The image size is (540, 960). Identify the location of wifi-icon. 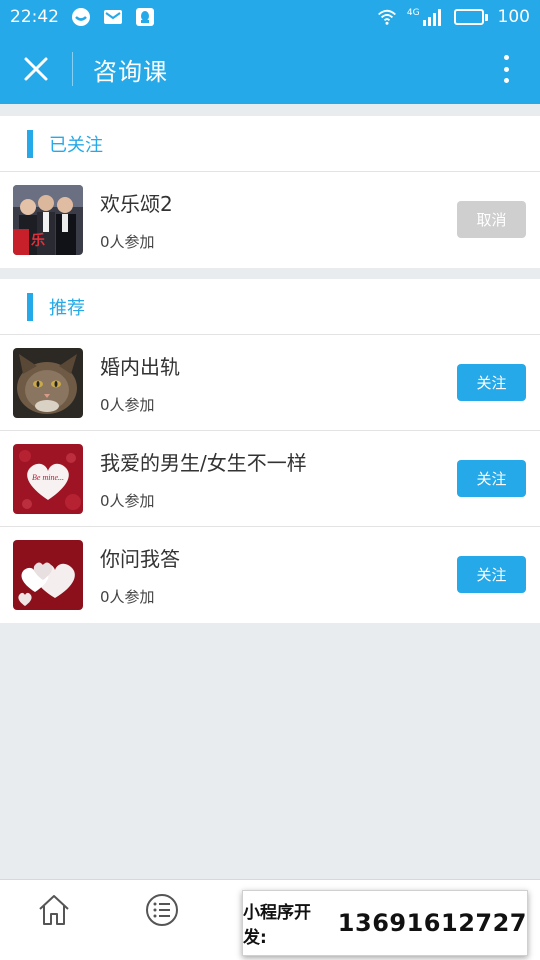
(387, 17).